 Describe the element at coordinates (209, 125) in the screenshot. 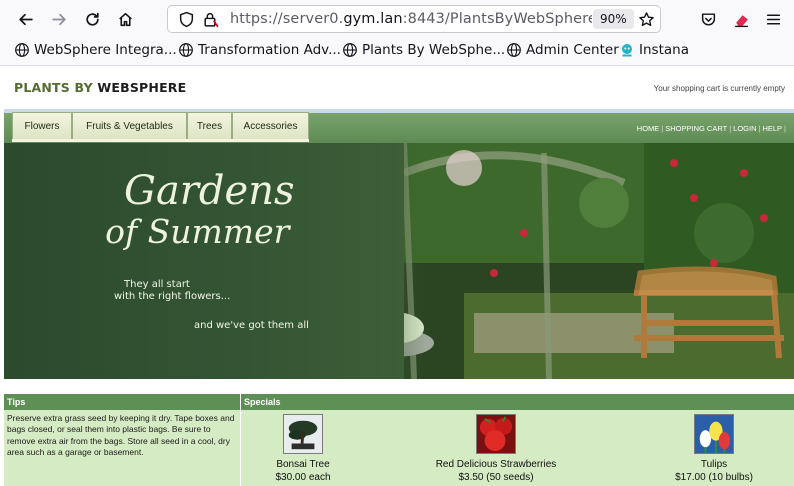

I see `tab-trees: Trees` at that location.